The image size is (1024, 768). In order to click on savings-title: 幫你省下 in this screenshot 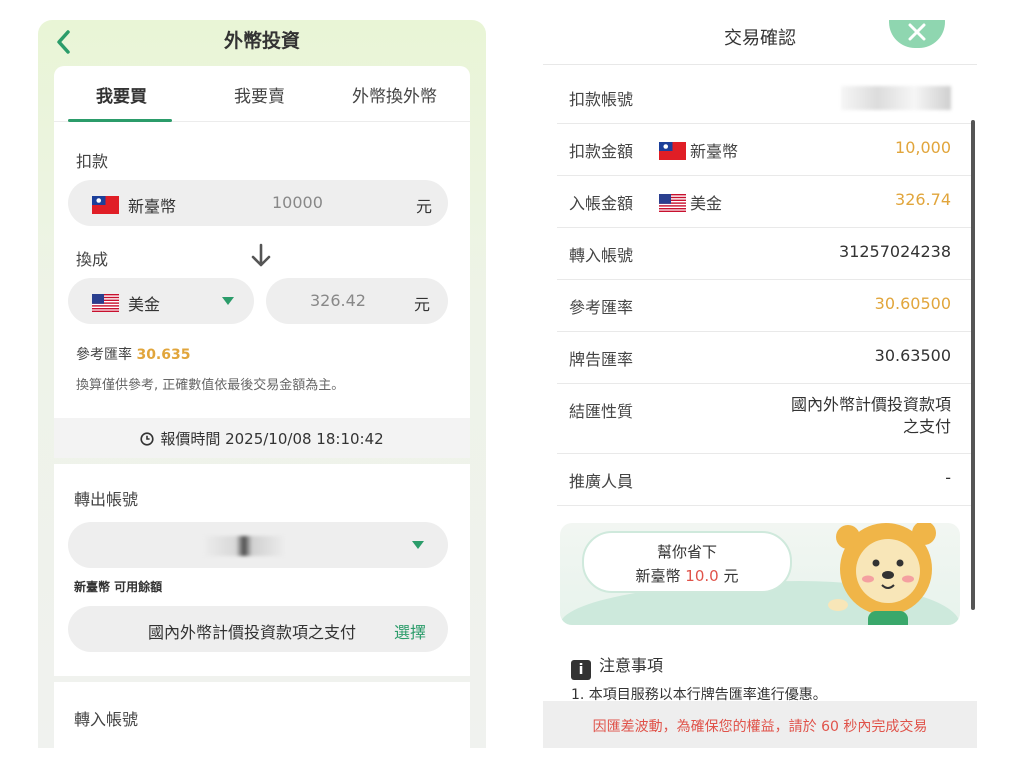, I will do `click(686, 552)`.